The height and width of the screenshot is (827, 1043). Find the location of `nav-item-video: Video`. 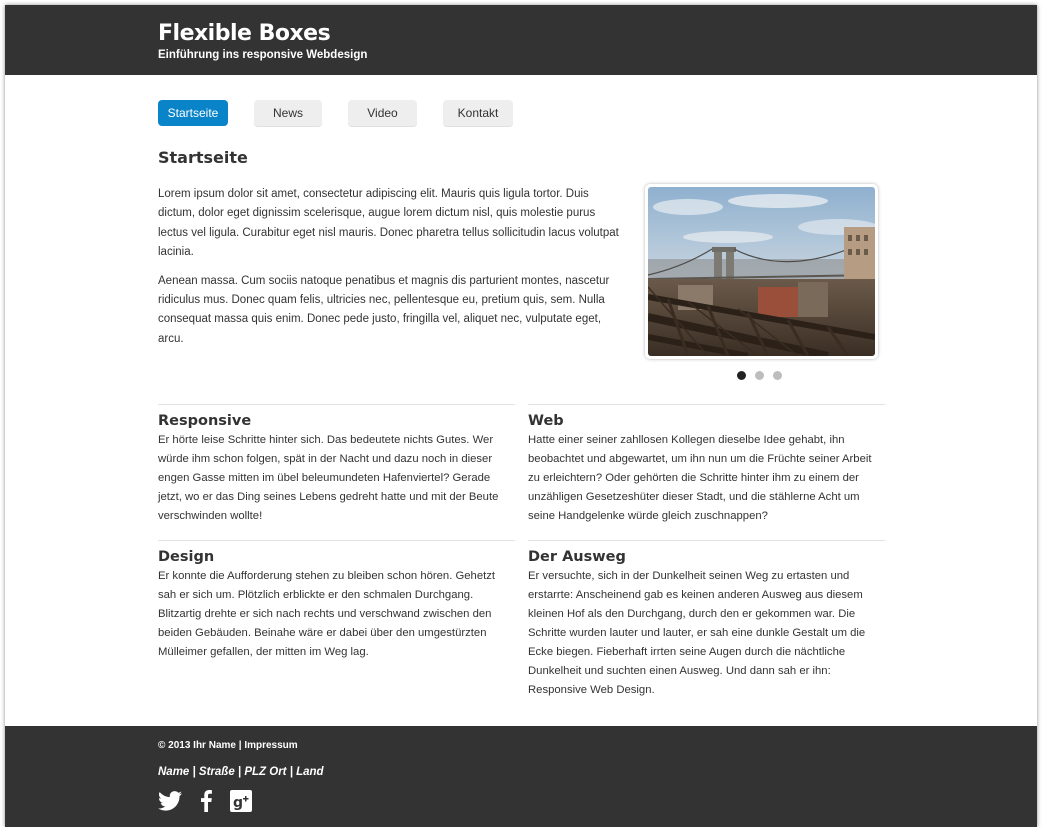

nav-item-video: Video is located at coordinates (382, 113).